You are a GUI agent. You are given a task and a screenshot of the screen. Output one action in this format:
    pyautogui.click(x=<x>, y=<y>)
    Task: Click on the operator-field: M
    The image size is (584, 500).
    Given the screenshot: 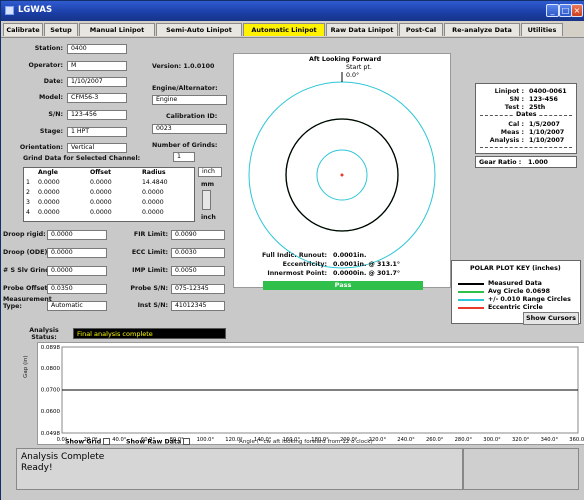 What is the action you would take?
    pyautogui.click(x=97, y=66)
    